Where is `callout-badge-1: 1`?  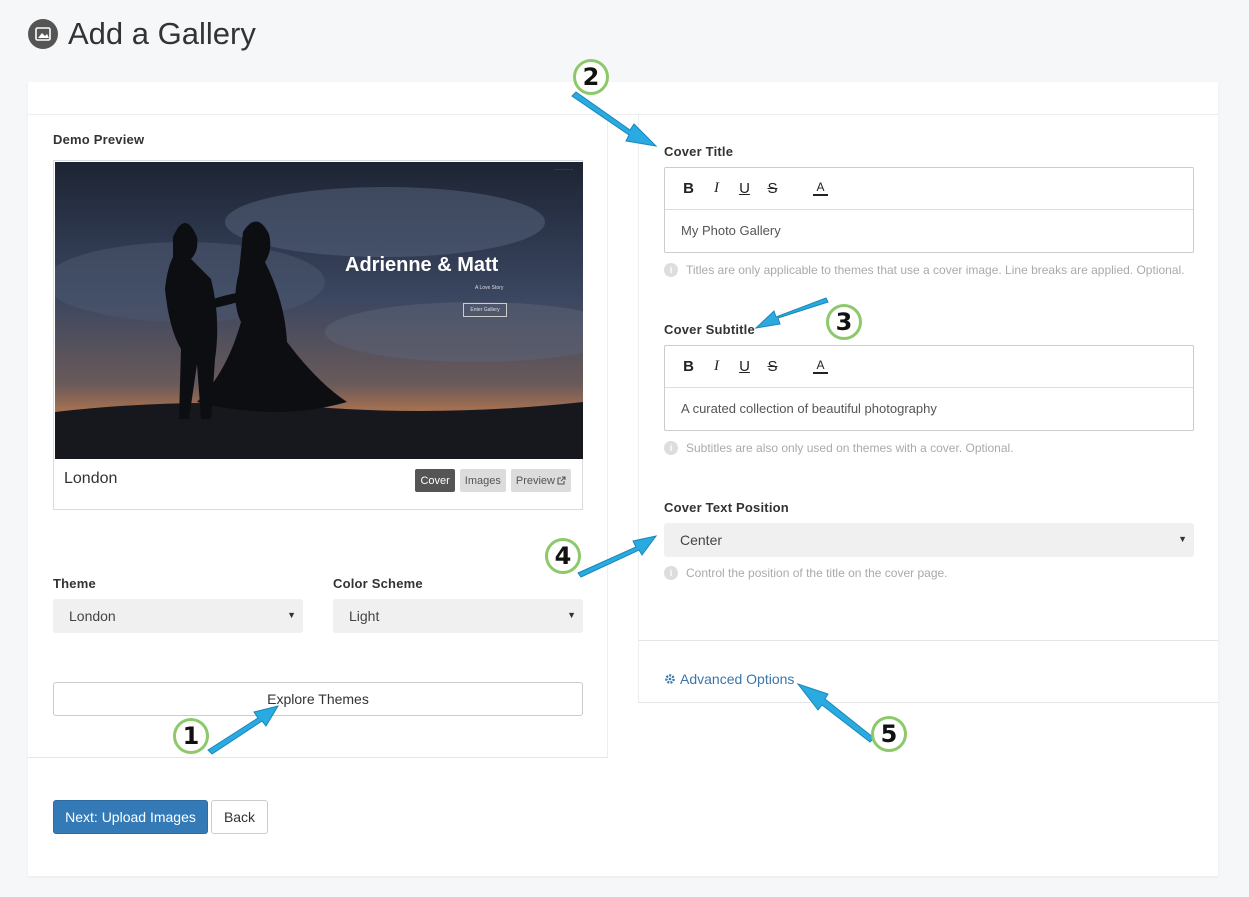 callout-badge-1: 1 is located at coordinates (191, 736).